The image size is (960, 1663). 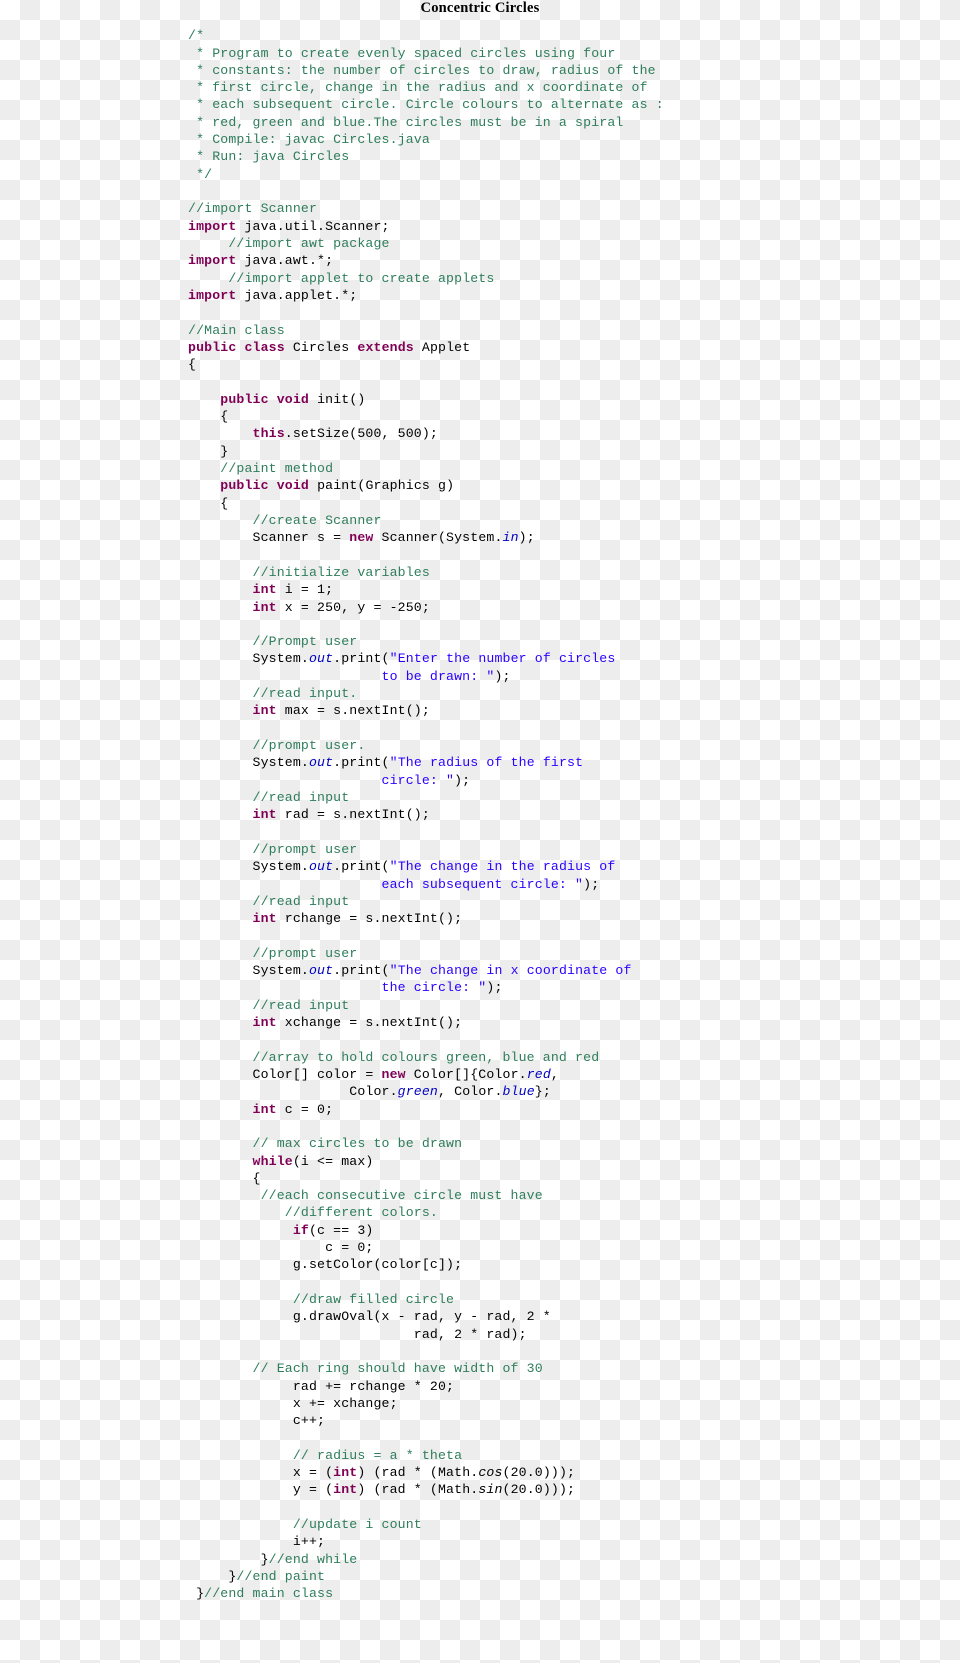 I want to click on code-token: if, so click(x=300, y=1230).